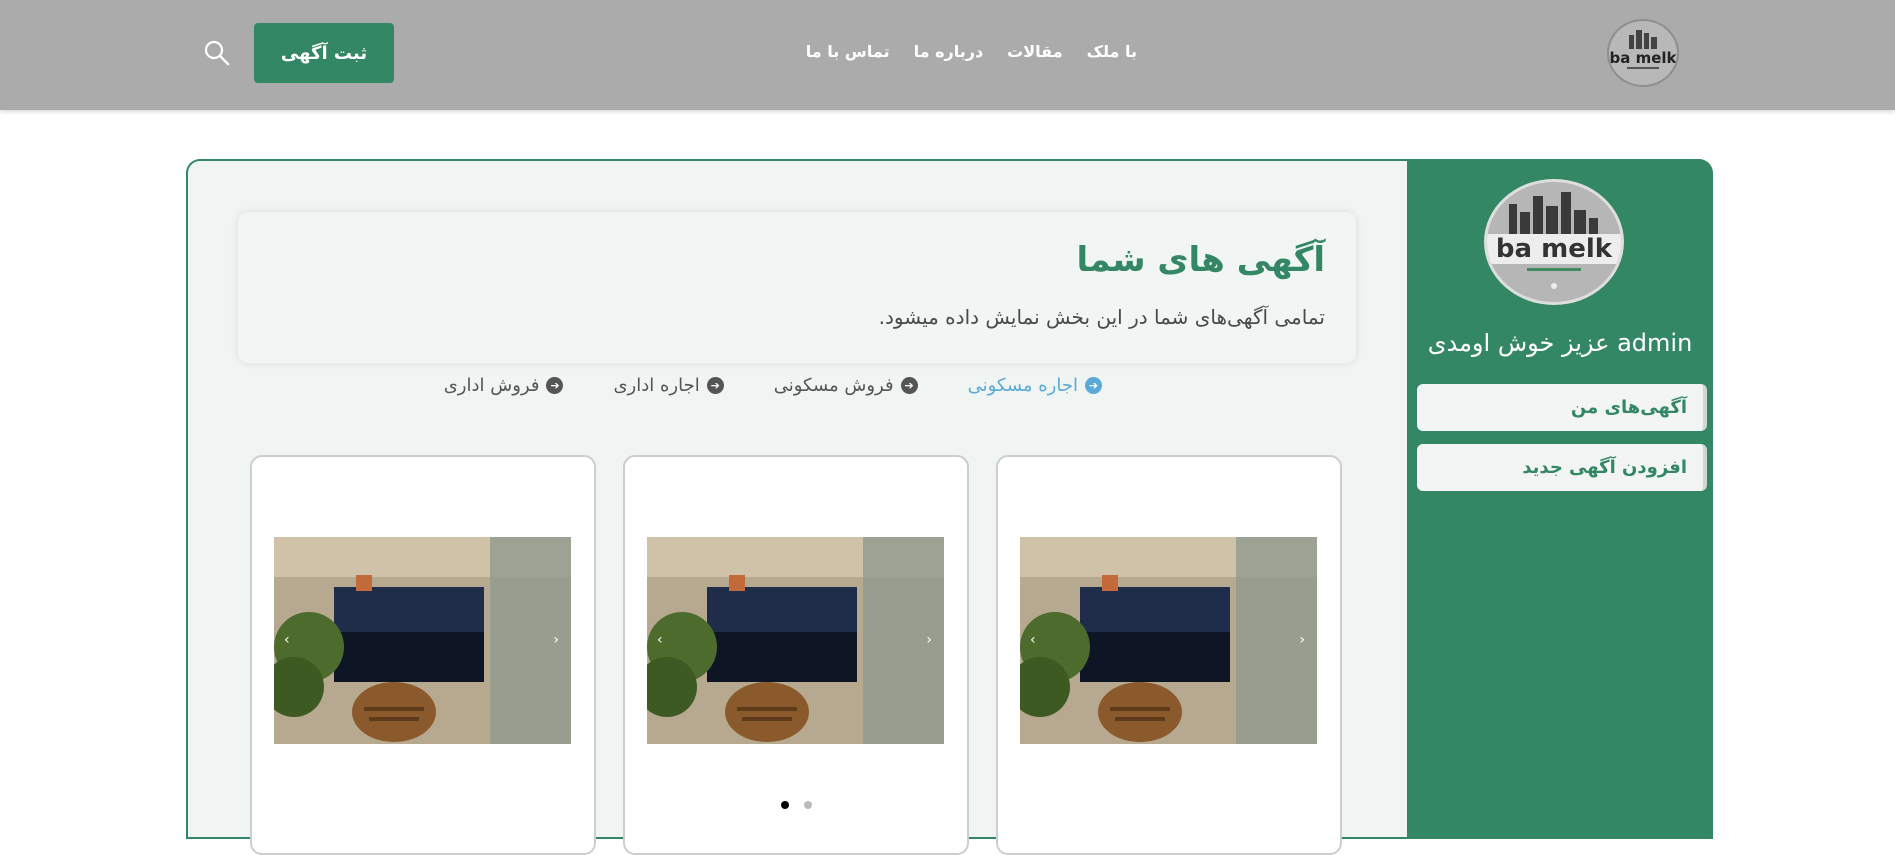 Image resolution: width=1895 pixels, height=855 pixels. Describe the element at coordinates (785, 805) in the screenshot. I see `carousel-dot-active` at that location.